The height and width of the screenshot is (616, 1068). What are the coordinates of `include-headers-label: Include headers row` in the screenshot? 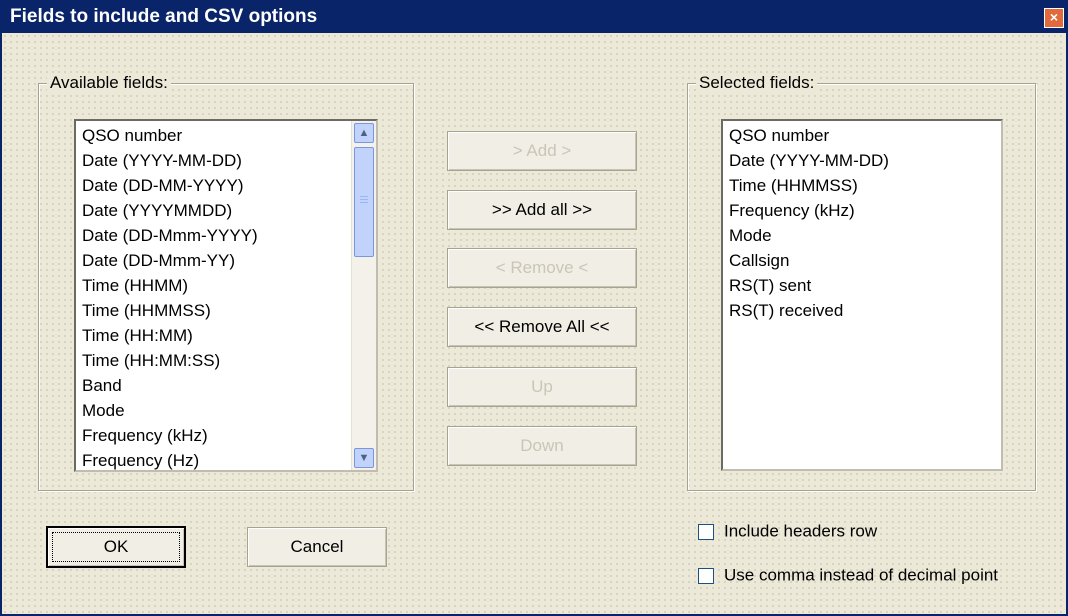 It's located at (801, 531).